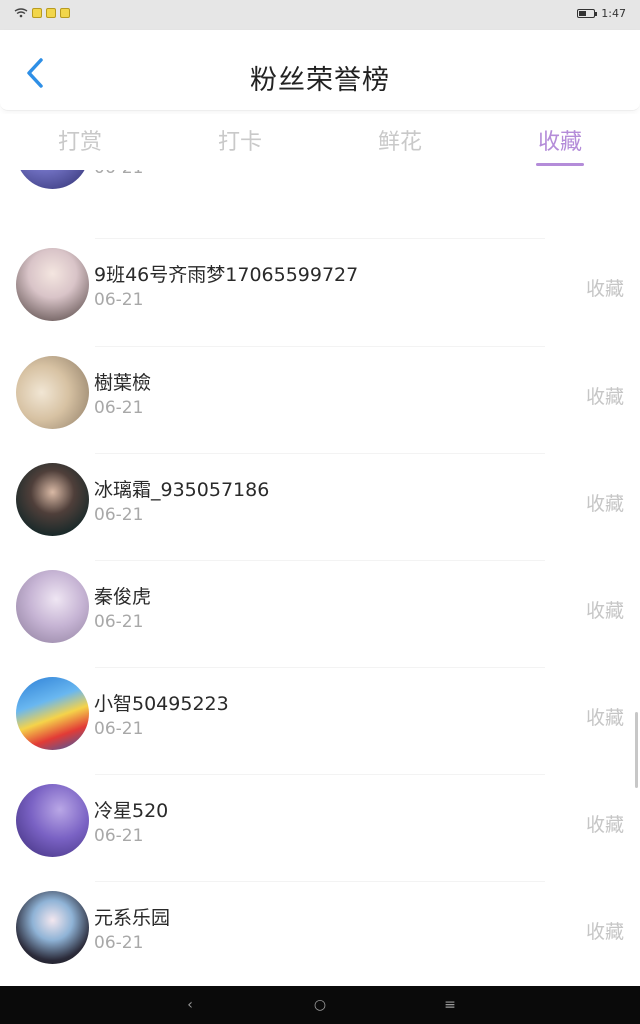 This screenshot has height=1024, width=640. I want to click on user-name: 樹葉檢, so click(123, 383).